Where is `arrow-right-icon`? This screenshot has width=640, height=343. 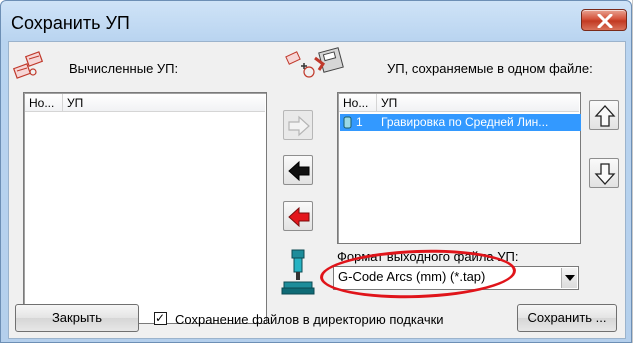
arrow-right-icon is located at coordinates (299, 126).